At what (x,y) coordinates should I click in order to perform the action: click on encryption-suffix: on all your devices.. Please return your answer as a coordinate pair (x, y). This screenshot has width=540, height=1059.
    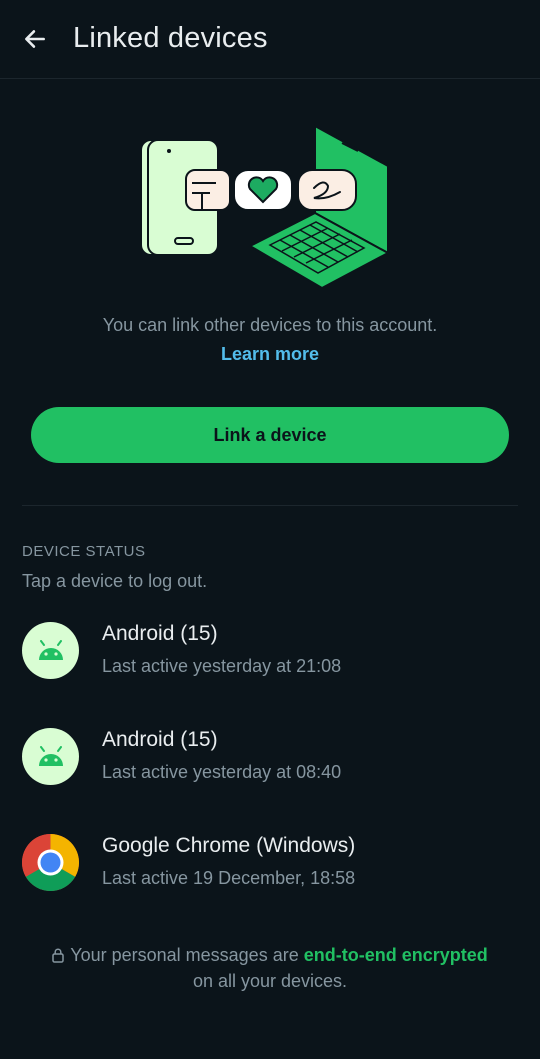
    Looking at the image, I should click on (270, 981).